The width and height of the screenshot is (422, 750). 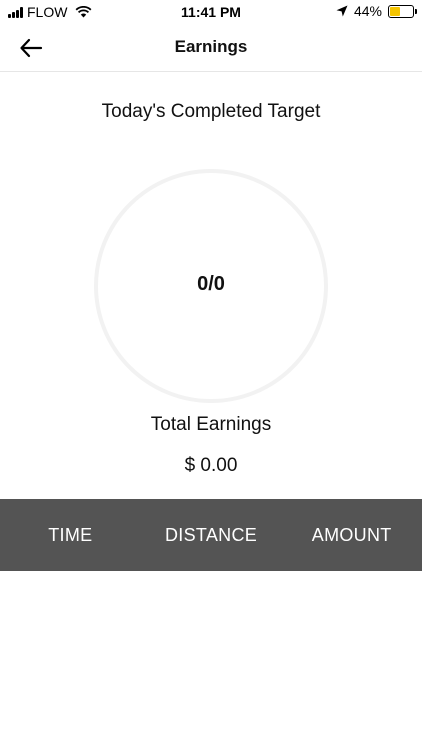 I want to click on target-progress-value: 0/0, so click(x=211, y=284).